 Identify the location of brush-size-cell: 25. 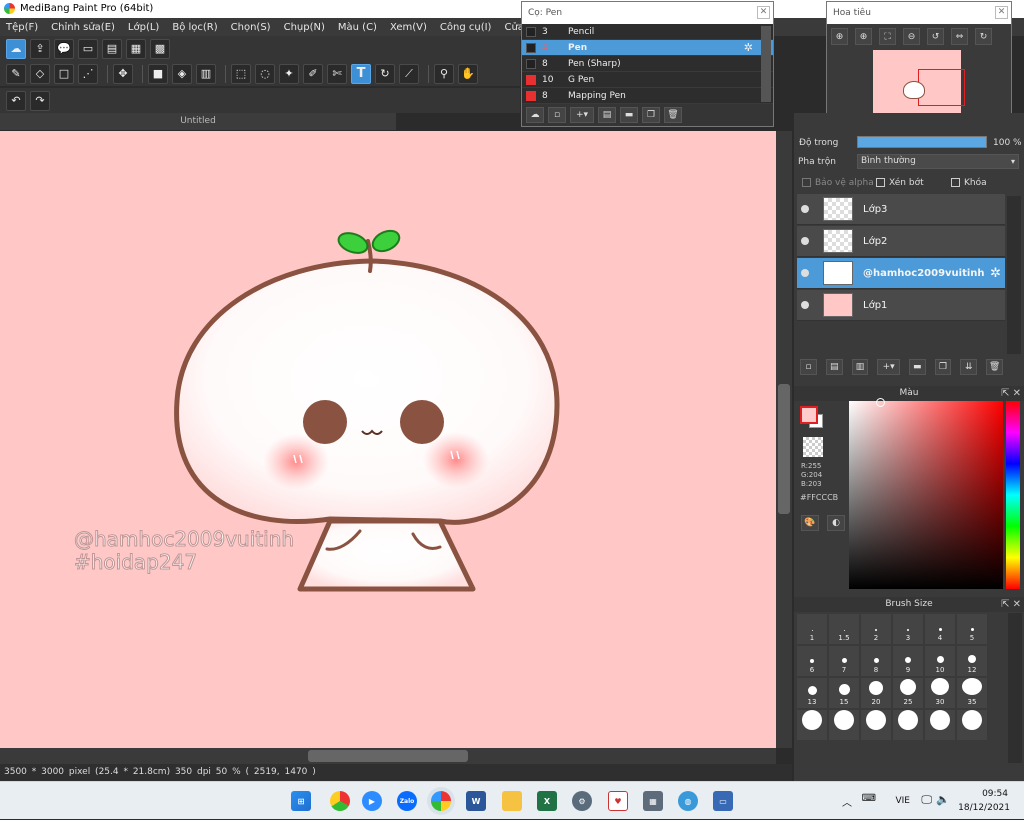
(908, 693).